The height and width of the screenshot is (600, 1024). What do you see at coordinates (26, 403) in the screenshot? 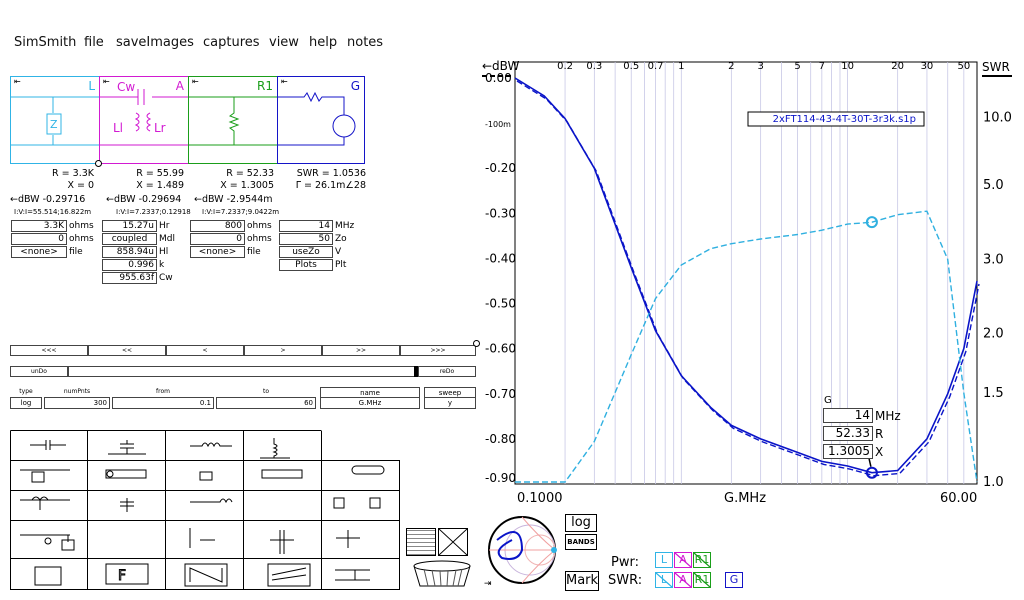
I see `sweep-type-field: log` at bounding box center [26, 403].